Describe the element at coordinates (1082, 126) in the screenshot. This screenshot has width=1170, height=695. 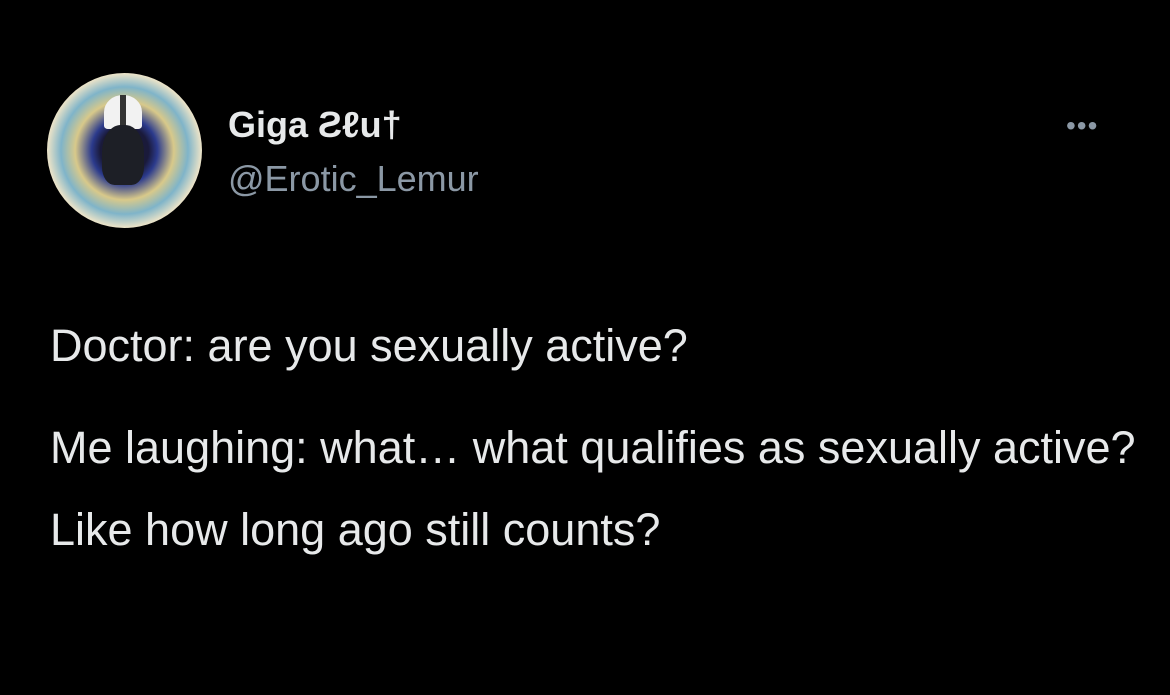
I see `more-horizontal-icon: •••` at that location.